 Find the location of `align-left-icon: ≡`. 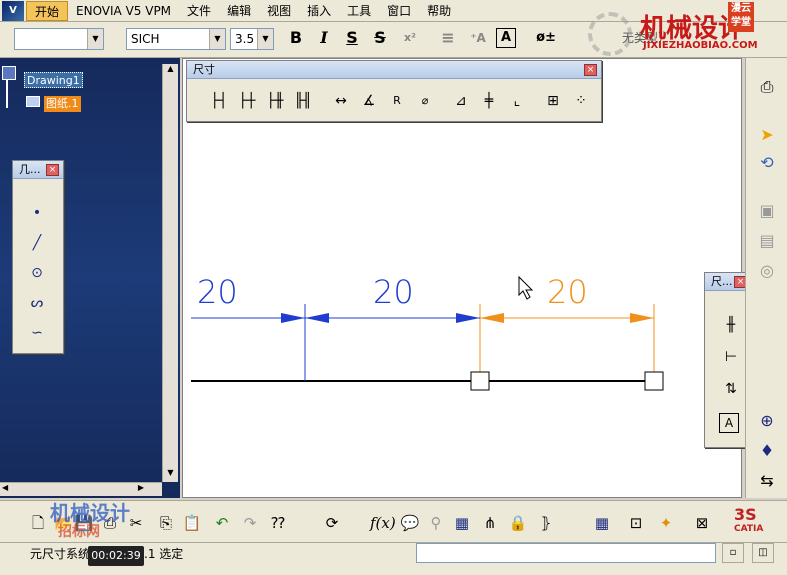

align-left-icon: ≡ is located at coordinates (448, 38).